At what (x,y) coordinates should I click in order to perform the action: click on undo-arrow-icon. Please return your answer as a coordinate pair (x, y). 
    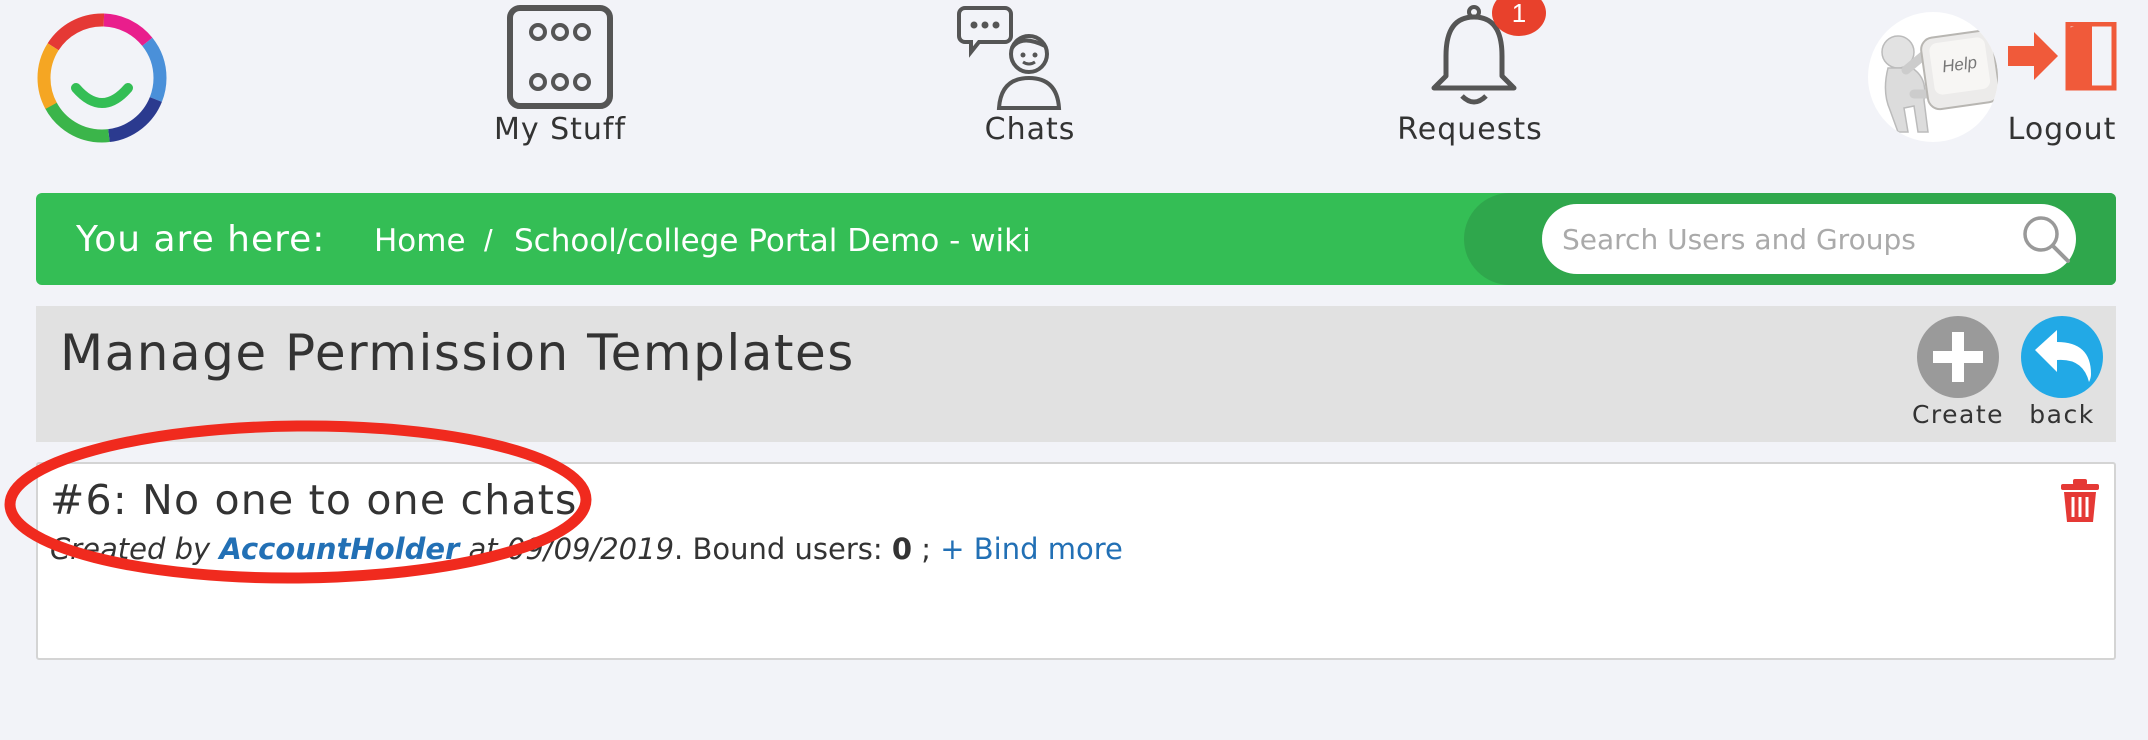
    Looking at the image, I should click on (2063, 356).